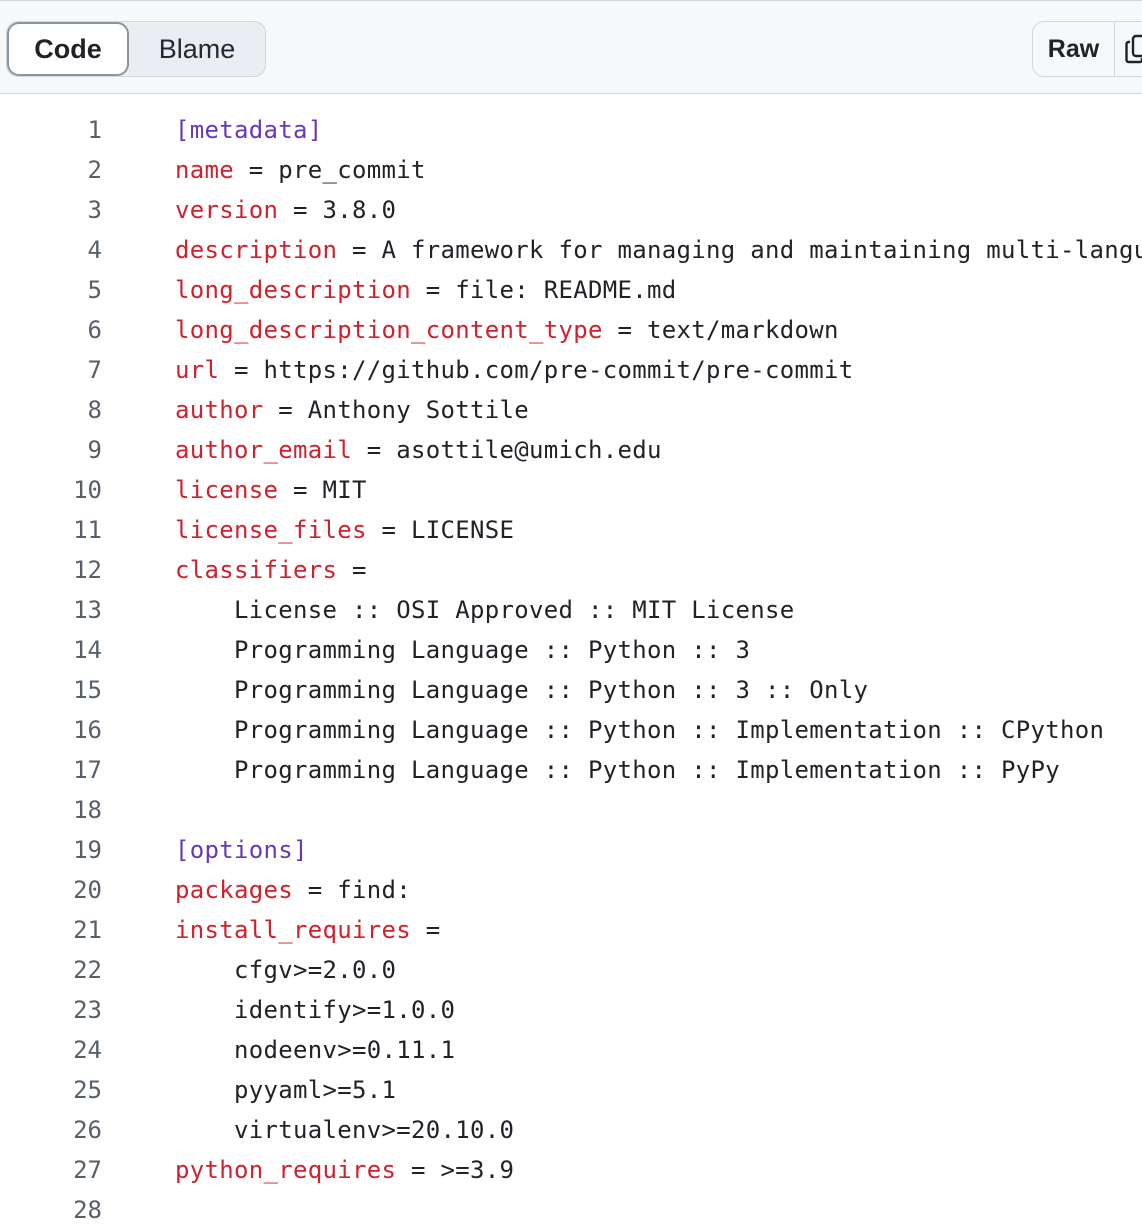  Describe the element at coordinates (286, 1090) in the screenshot. I see `config-value: pyyaml>=5.1` at that location.